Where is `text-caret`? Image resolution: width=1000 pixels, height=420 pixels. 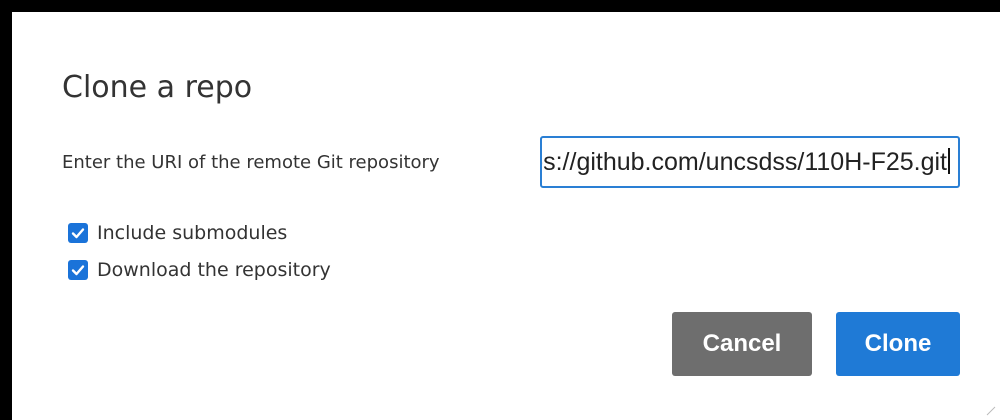 text-caret is located at coordinates (949, 161).